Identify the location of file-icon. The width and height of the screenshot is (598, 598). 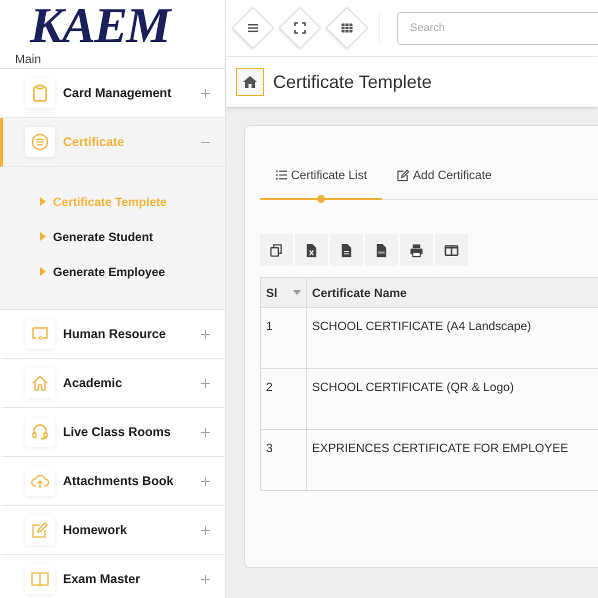
(346, 250).